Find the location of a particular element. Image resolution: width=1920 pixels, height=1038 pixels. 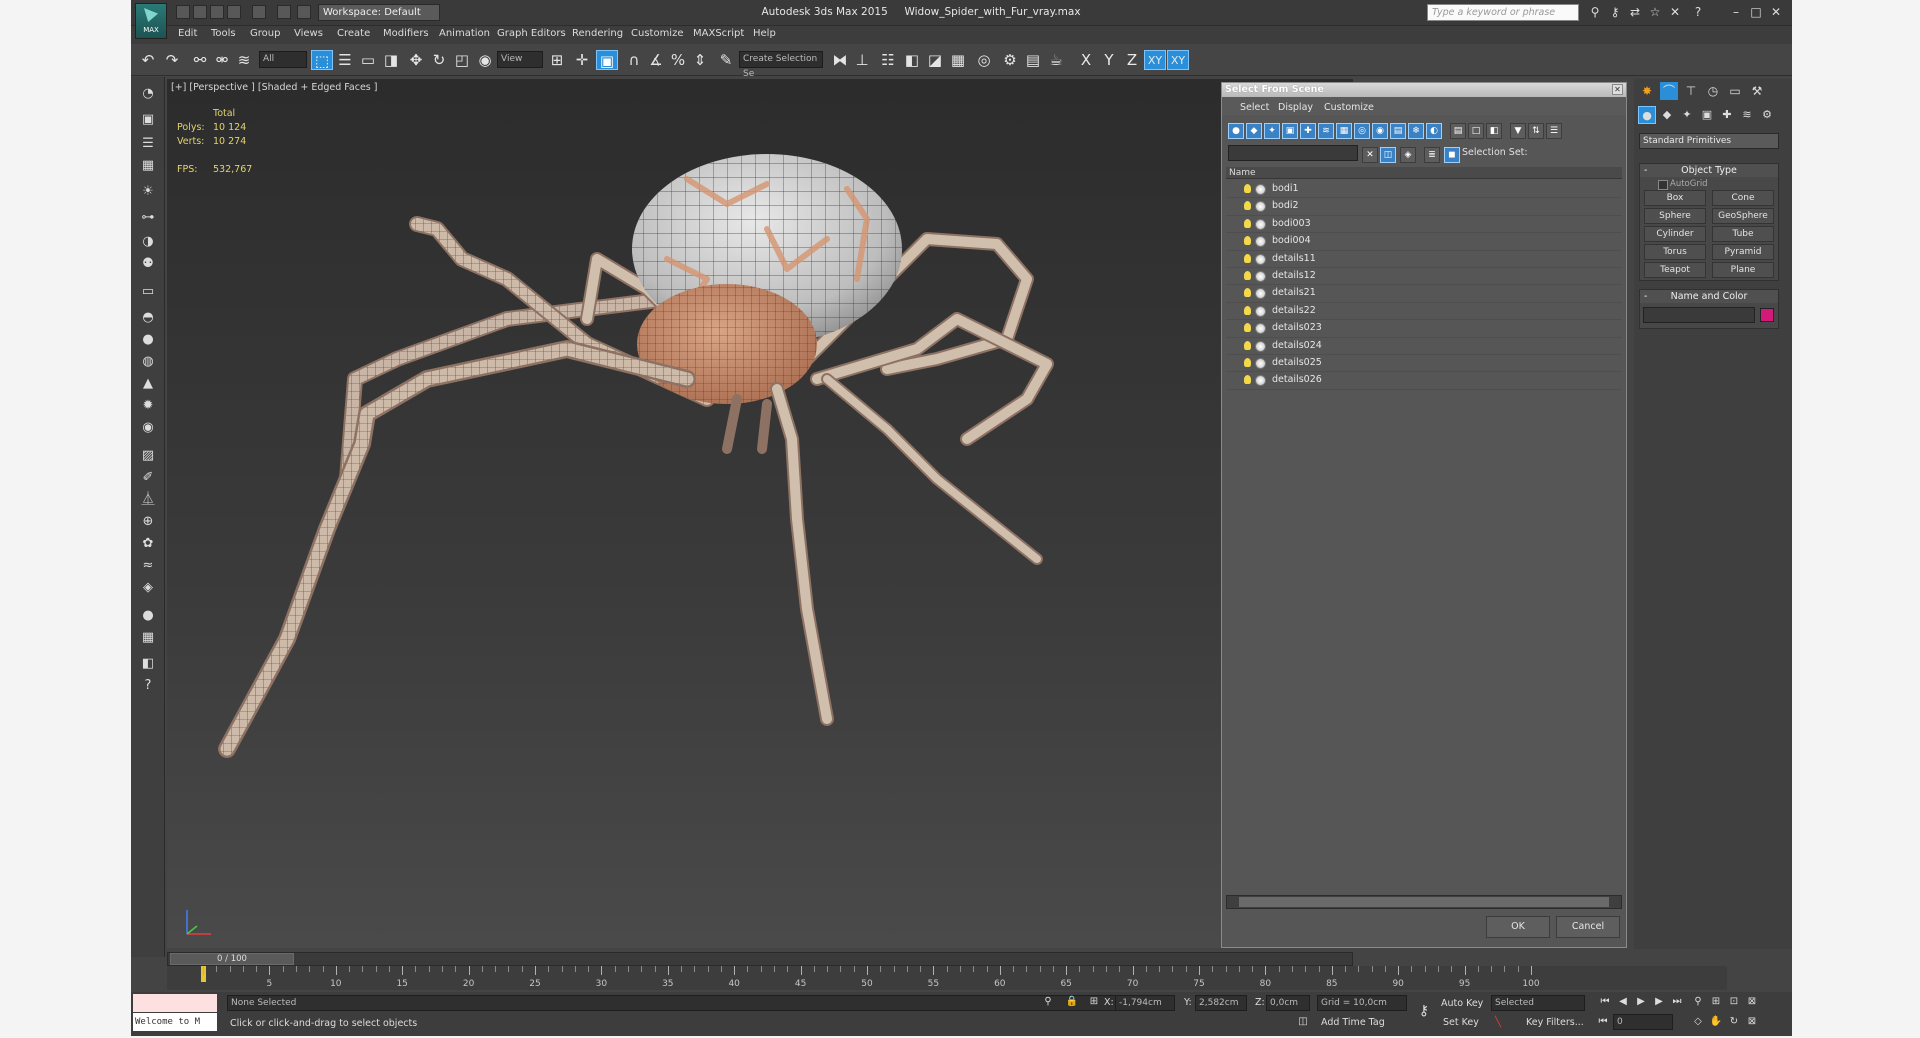

lights-category-icon: ✦ is located at coordinates (1687, 115).